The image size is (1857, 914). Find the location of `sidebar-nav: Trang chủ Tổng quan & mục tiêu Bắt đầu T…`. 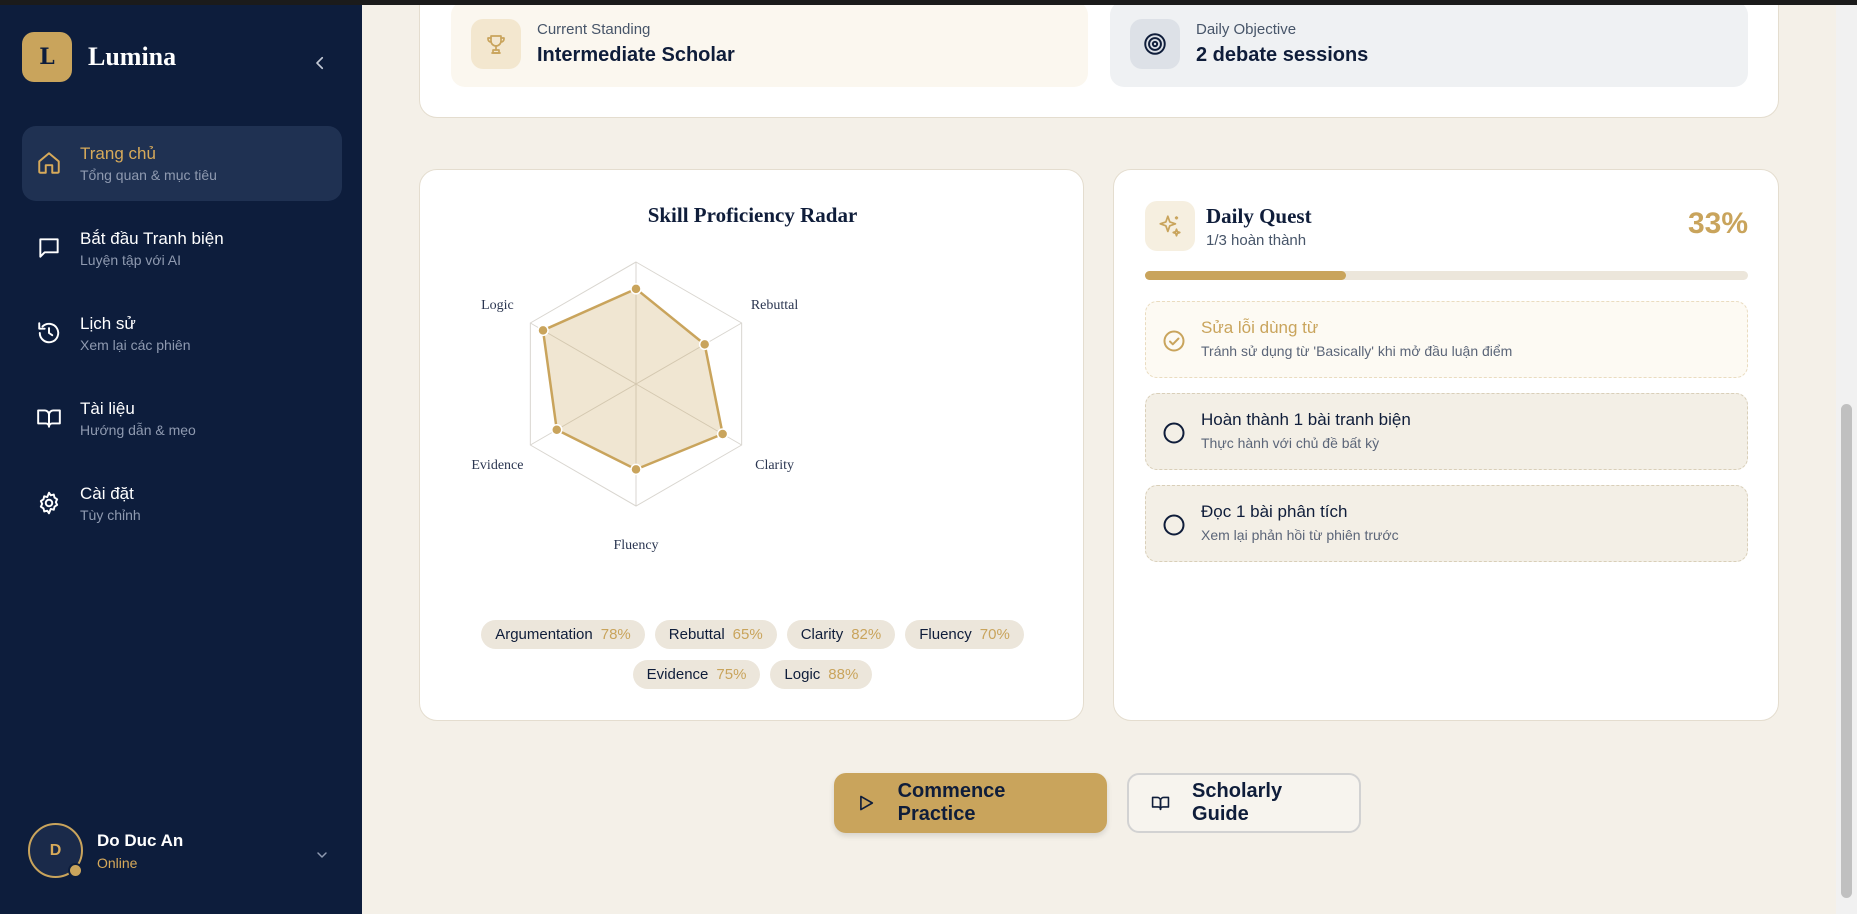

sidebar-nav: Trang chủ Tổng quan & mục tiêu Bắt đầu T… is located at coordinates (182, 338).